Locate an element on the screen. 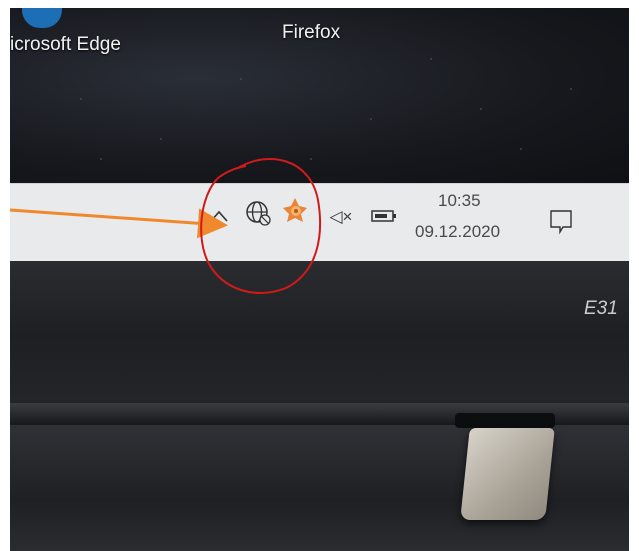 The width and height of the screenshot is (639, 551). annotation-overlay is located at coordinates (165, 226).